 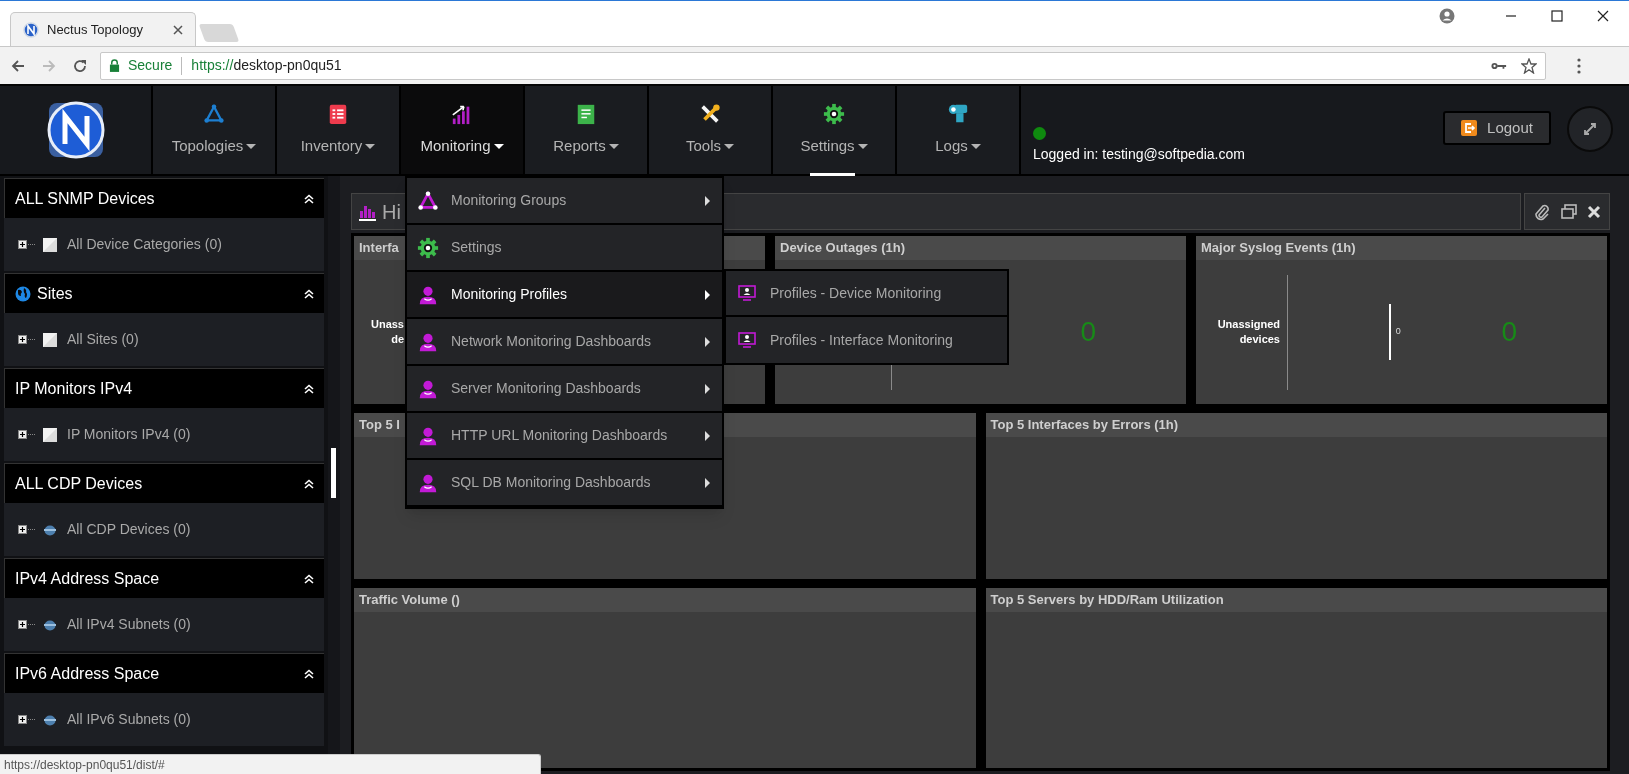 I want to click on menu-icon, so click(x=1579, y=65).